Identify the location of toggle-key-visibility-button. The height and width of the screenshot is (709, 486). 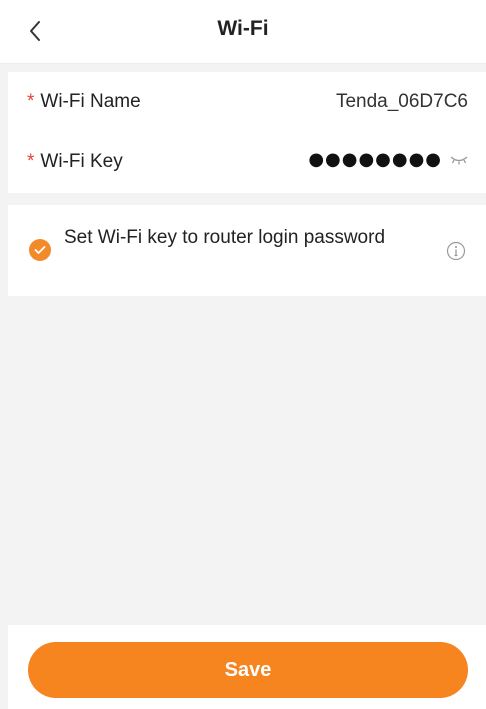
(459, 160).